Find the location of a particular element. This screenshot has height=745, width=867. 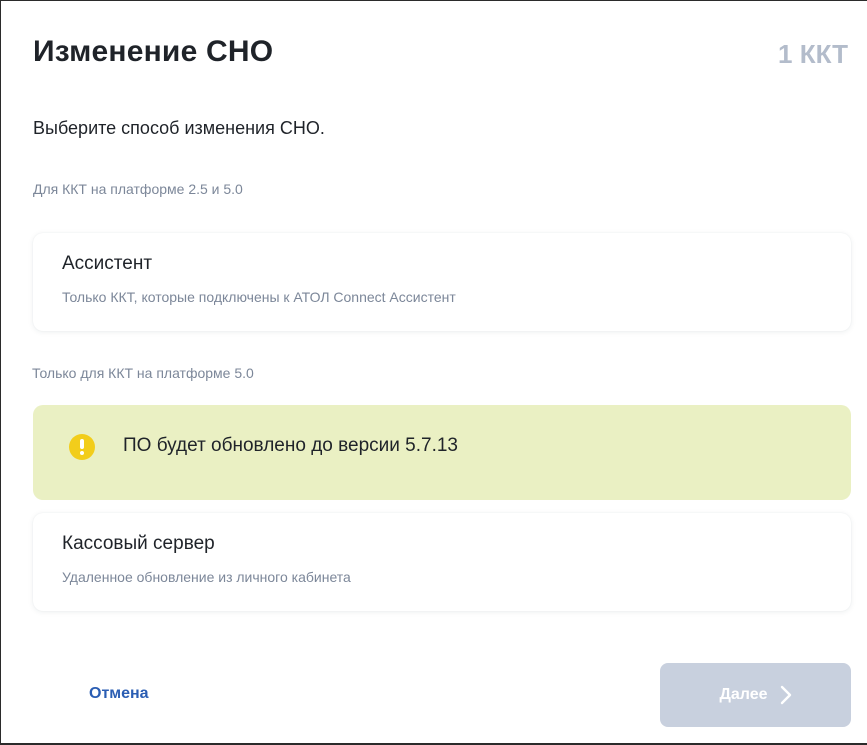

option-cash-server-description: Удаленное обновление из личного кабинета is located at coordinates (206, 577).